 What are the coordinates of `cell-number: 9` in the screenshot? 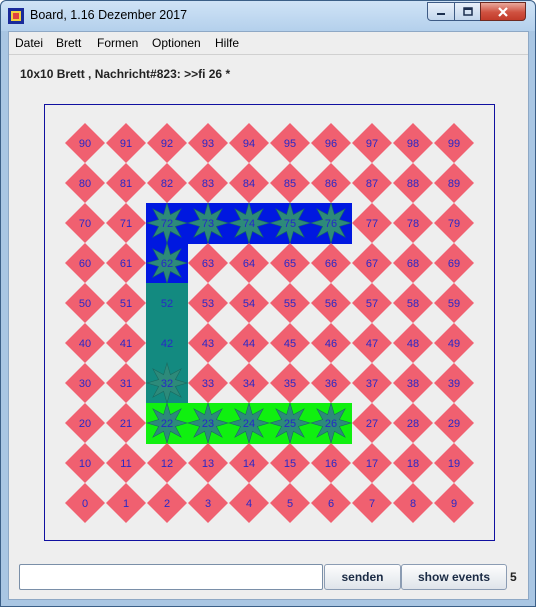 It's located at (454, 504).